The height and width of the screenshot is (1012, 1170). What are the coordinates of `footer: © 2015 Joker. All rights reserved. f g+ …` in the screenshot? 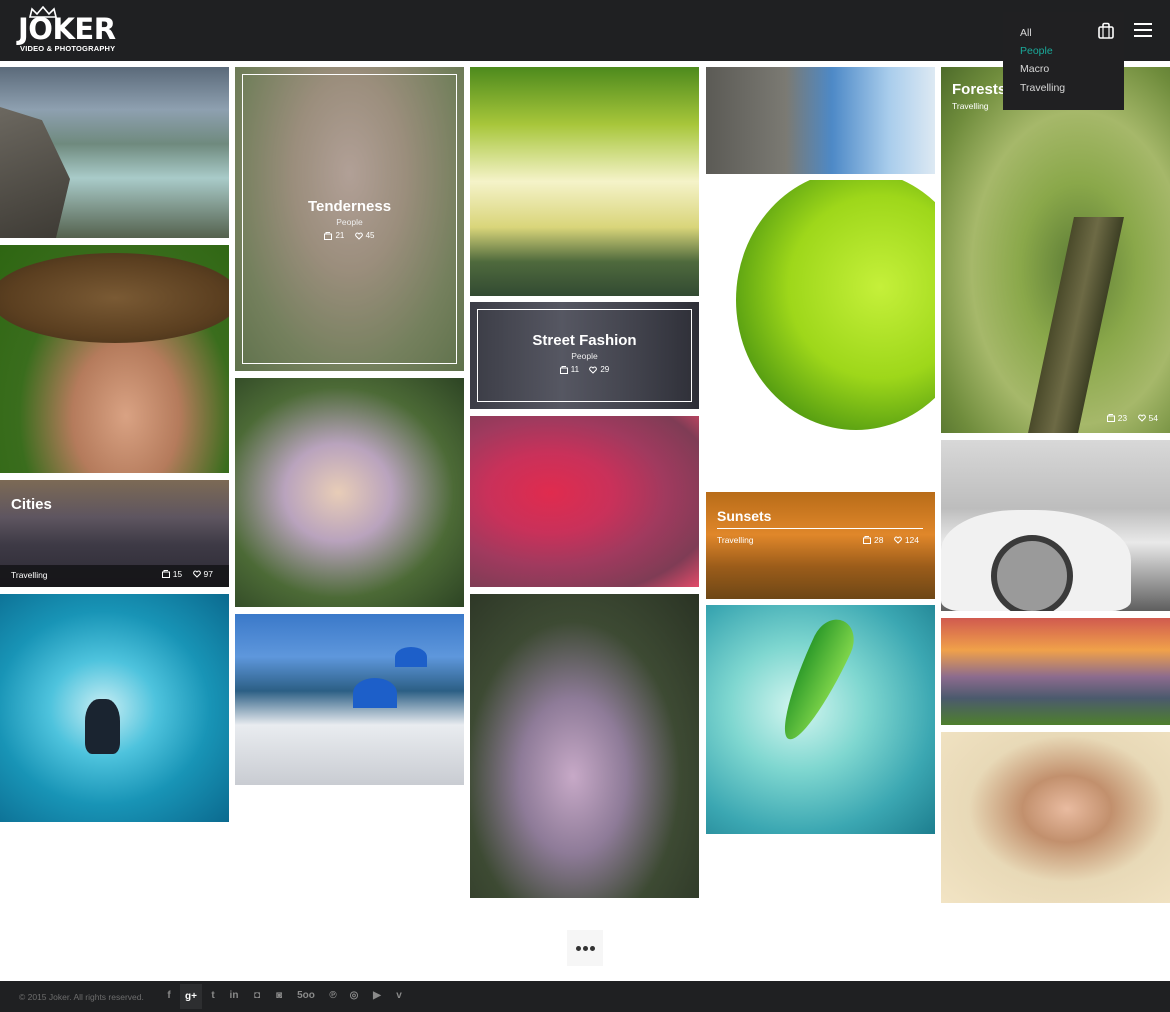 It's located at (585, 996).